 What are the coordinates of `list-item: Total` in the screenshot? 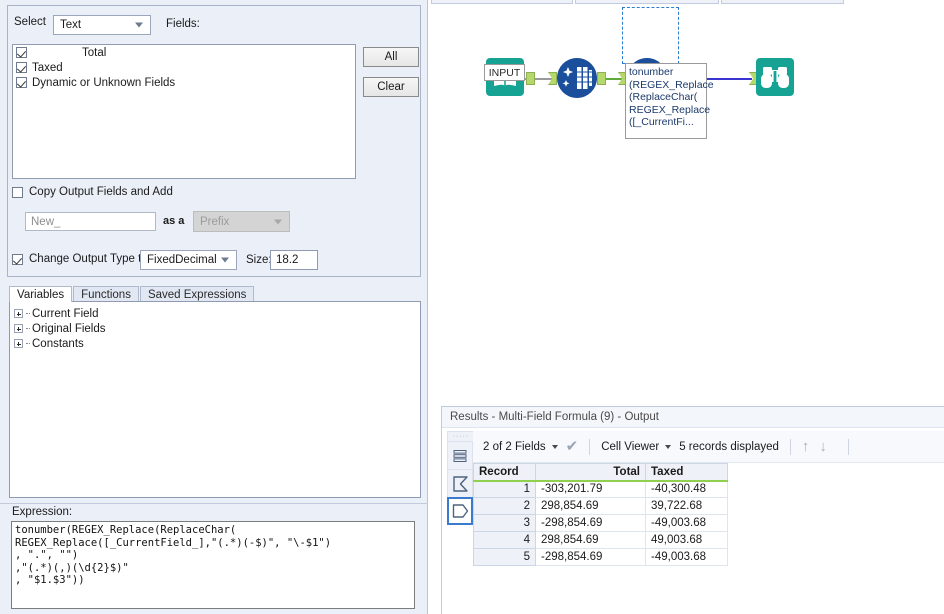 It's located at (184, 52).